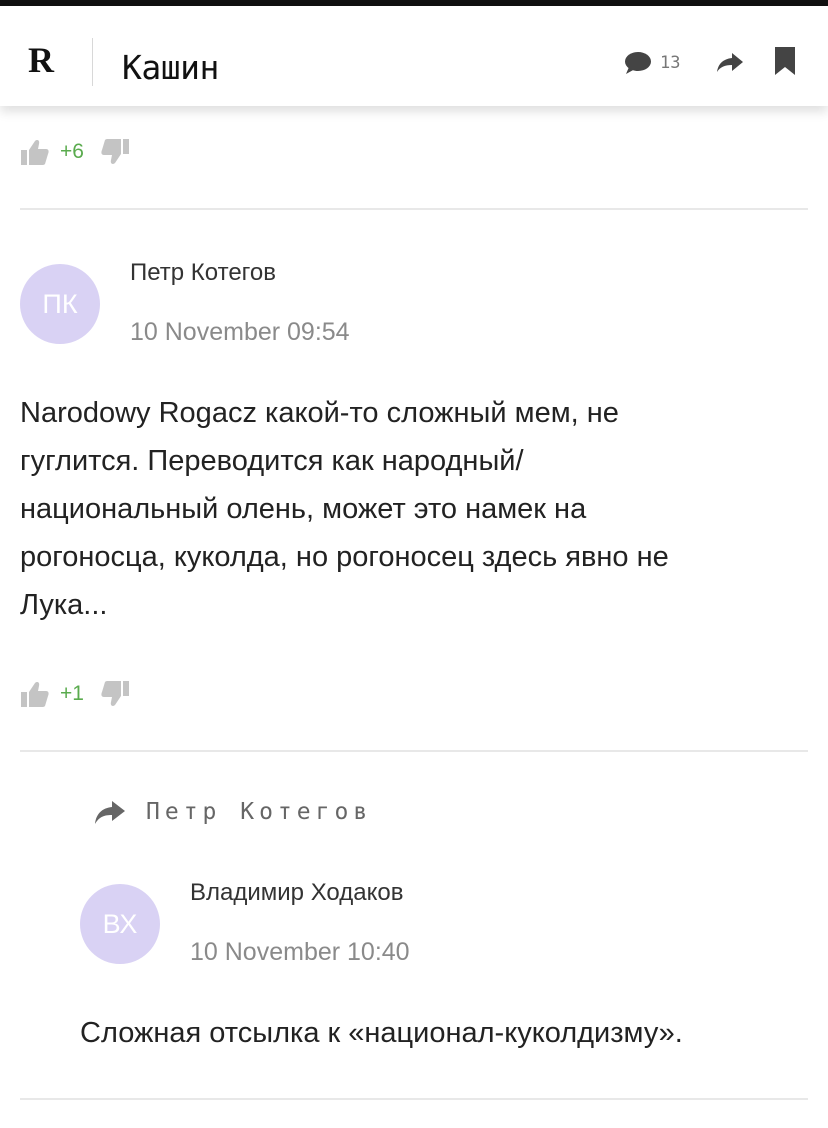 This screenshot has height=1128, width=828. Describe the element at coordinates (785, 61) in the screenshot. I see `bookmark-icon` at that location.